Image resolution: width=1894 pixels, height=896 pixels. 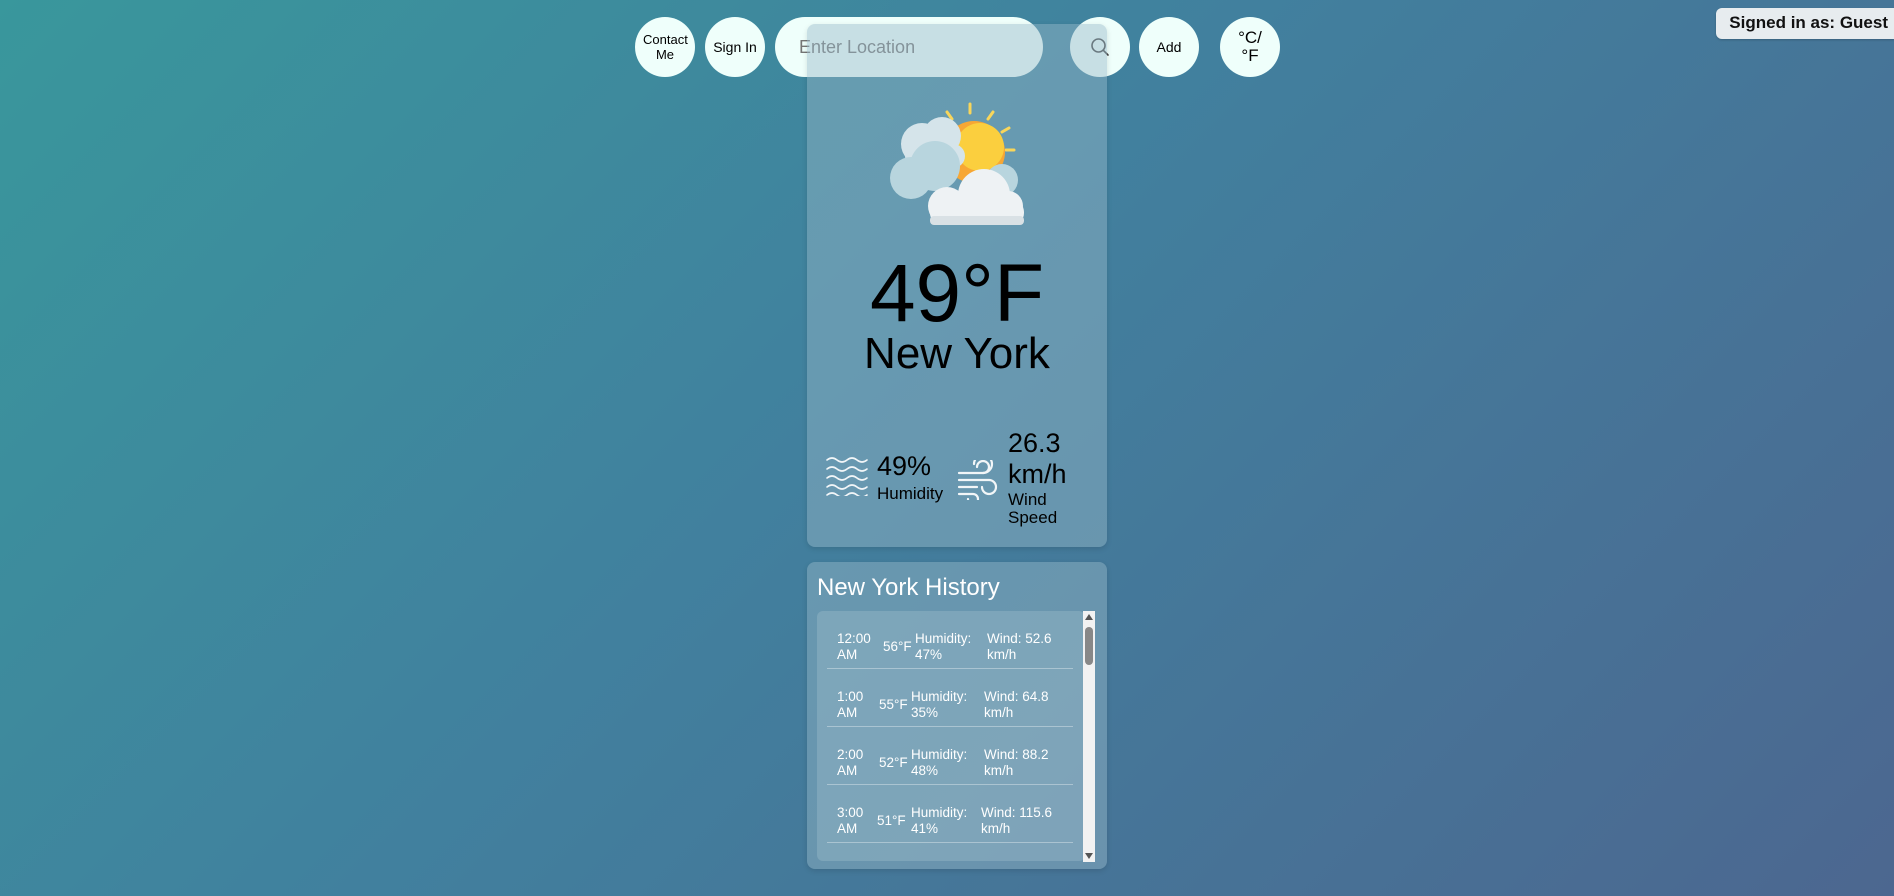 I want to click on history-temp: 51°F, so click(x=891, y=820).